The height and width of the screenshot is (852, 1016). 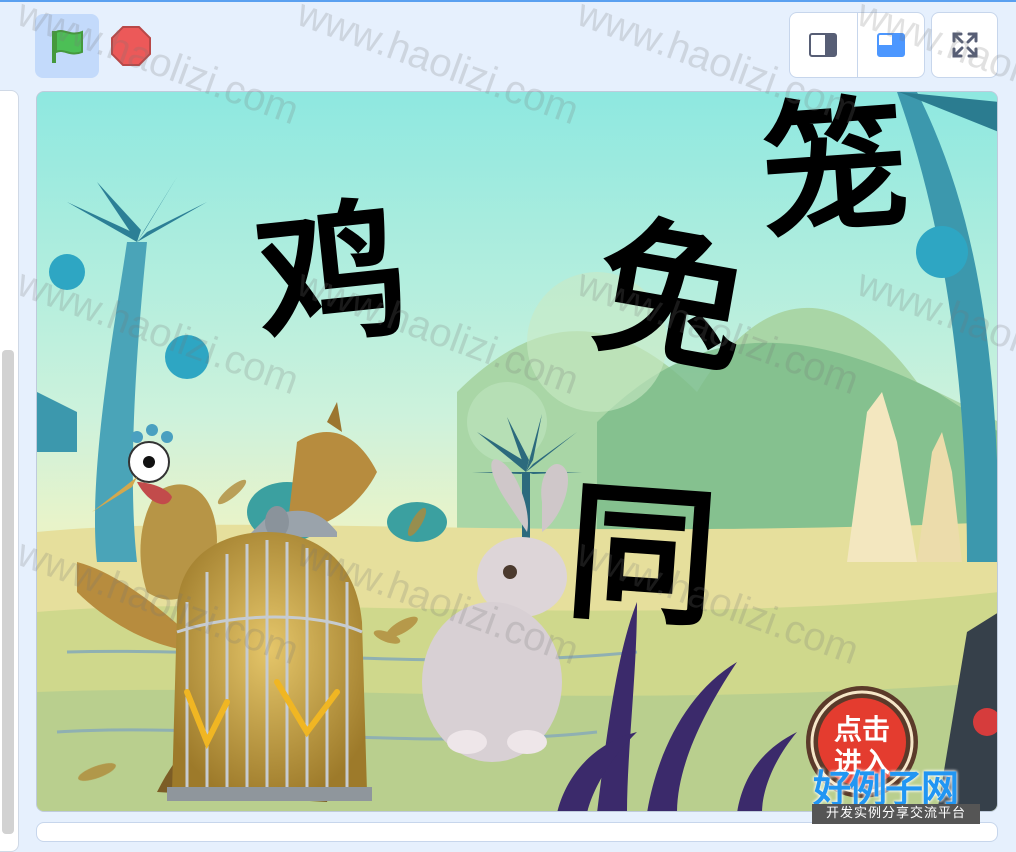 I want to click on title-char-2: 兔, so click(x=672, y=297).